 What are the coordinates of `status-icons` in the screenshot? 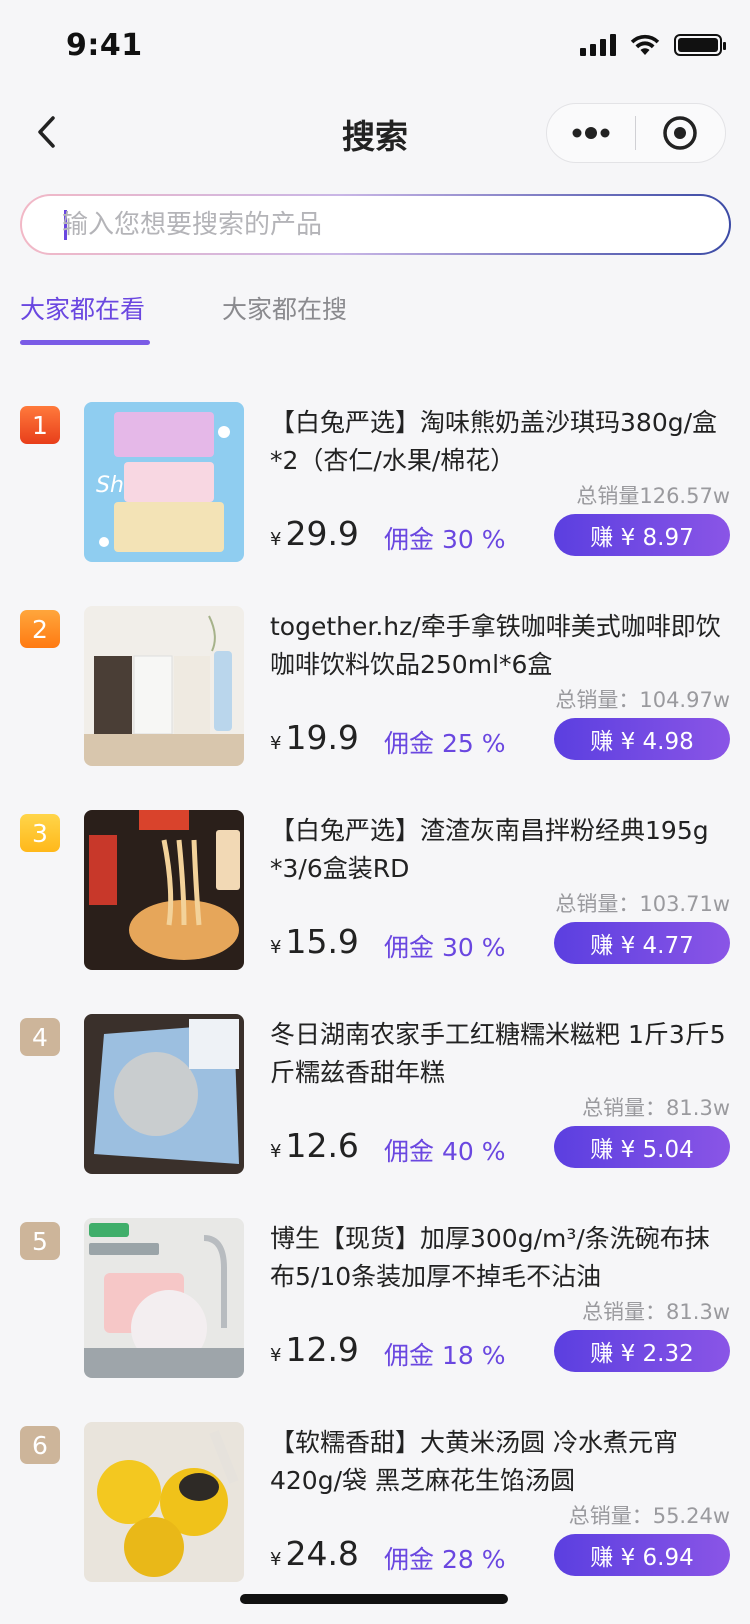 It's located at (653, 45).